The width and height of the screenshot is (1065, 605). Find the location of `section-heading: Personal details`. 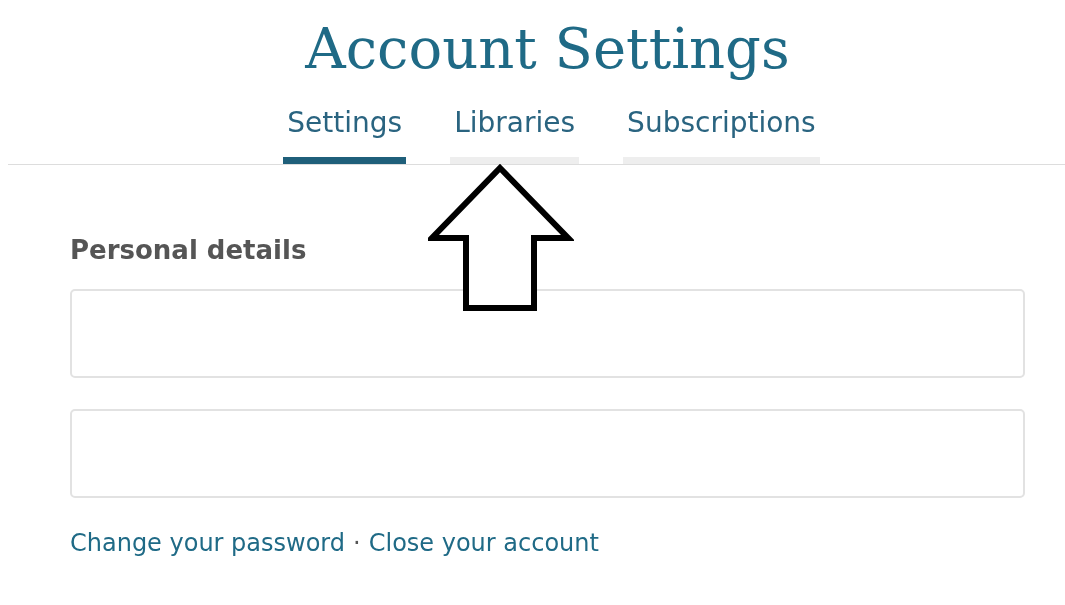

section-heading: Personal details is located at coordinates (189, 250).